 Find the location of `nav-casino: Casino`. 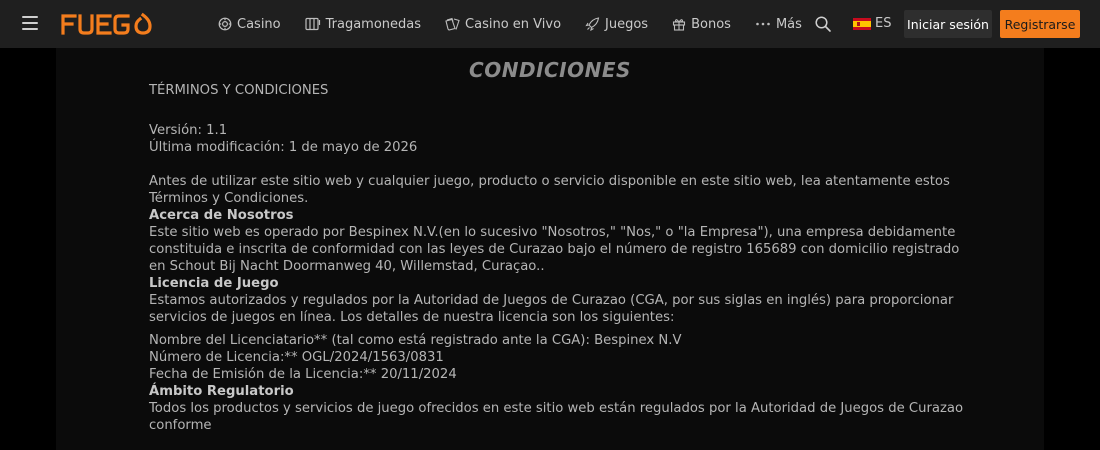

nav-casino: Casino is located at coordinates (249, 24).